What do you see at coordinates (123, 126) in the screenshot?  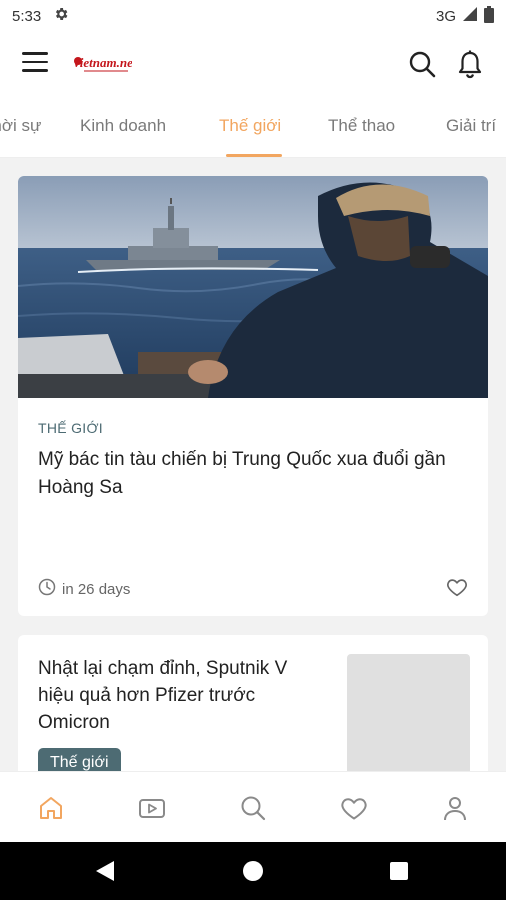 I see `tab-kinh-doanh: Kinh doanh` at bounding box center [123, 126].